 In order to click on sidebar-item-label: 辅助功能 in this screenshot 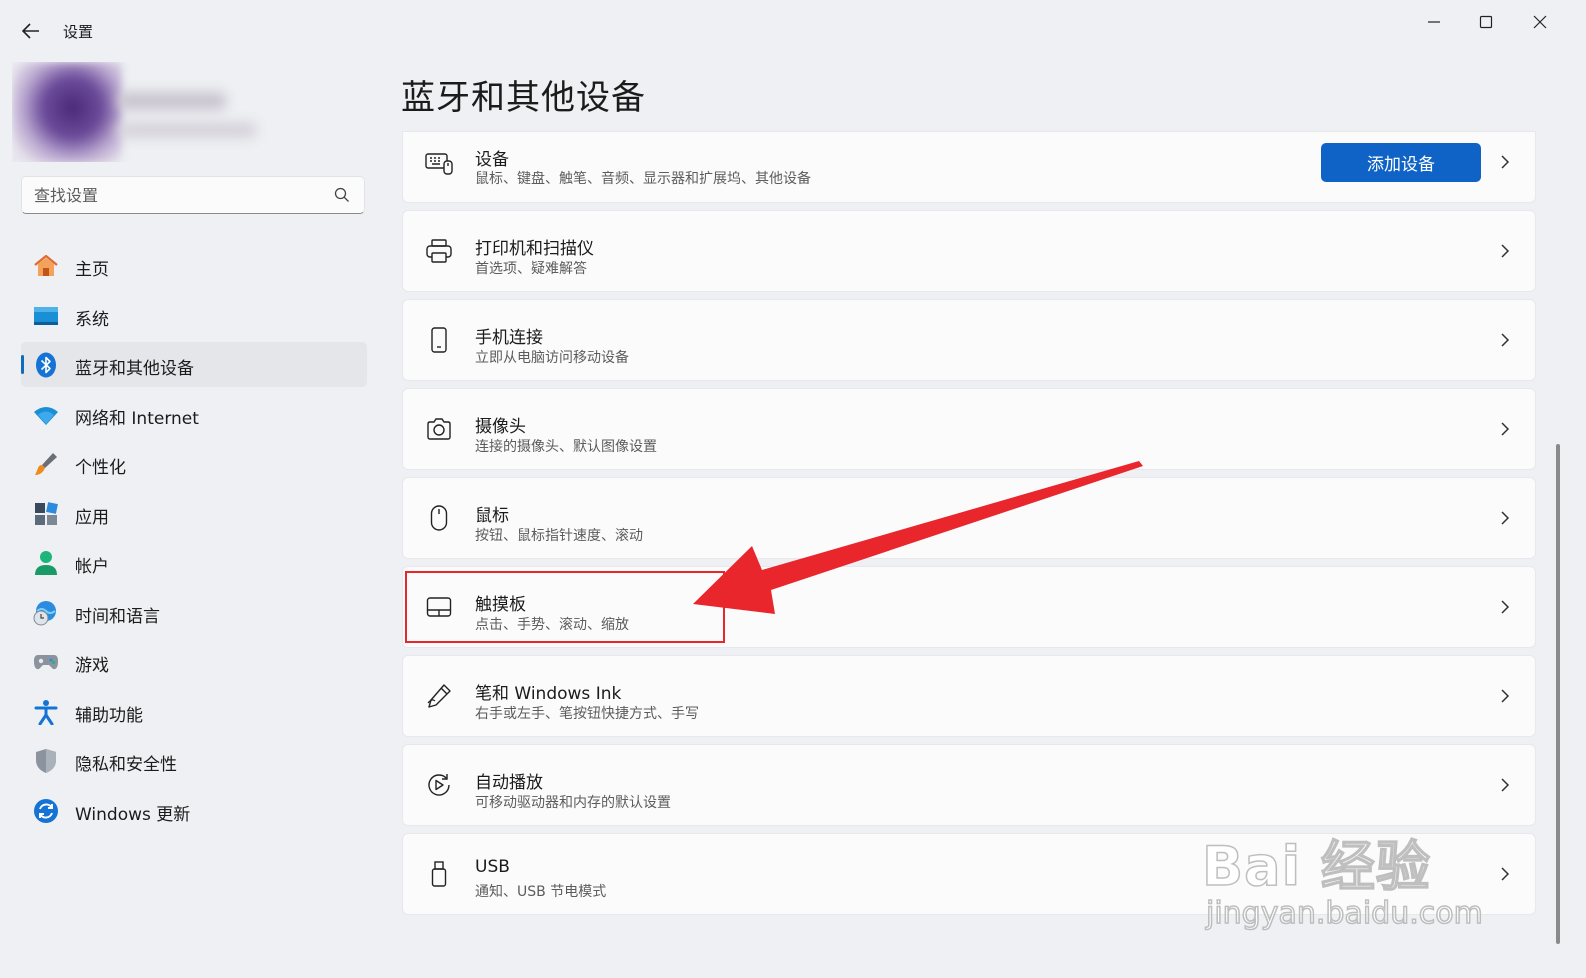, I will do `click(109, 715)`.